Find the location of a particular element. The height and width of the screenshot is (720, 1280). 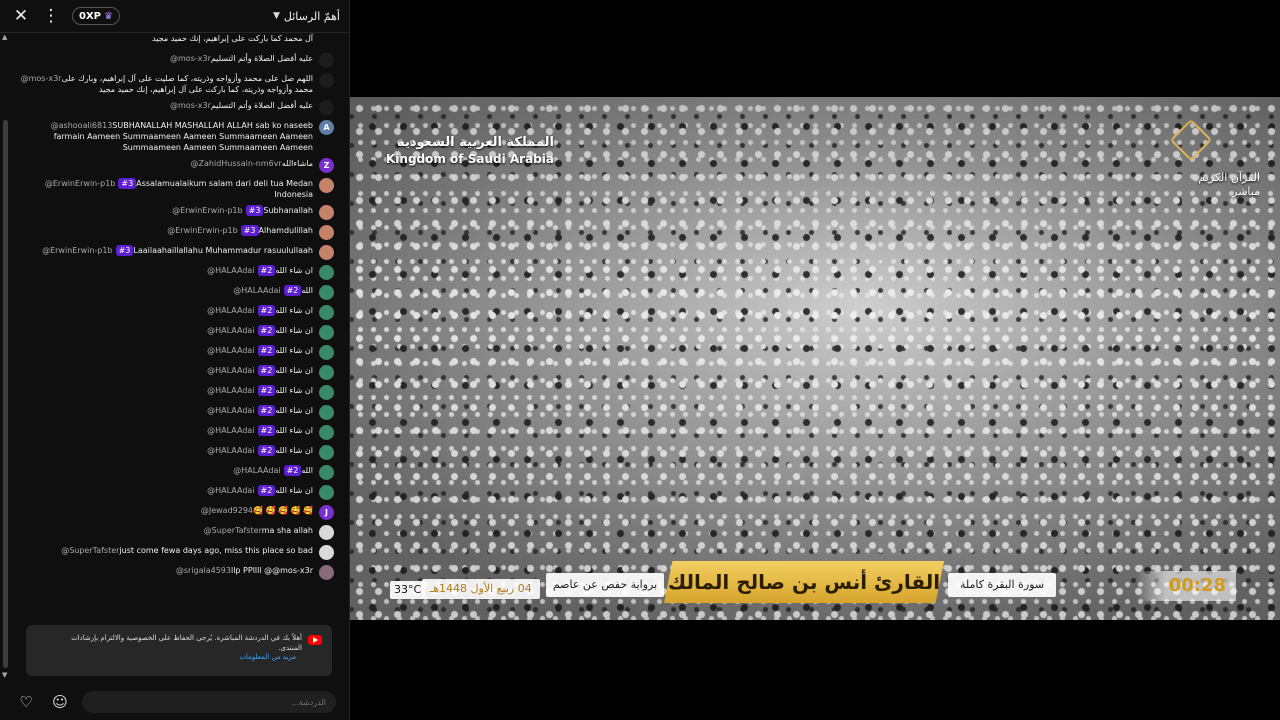

message-author: @srigala4593 is located at coordinates (203, 570).